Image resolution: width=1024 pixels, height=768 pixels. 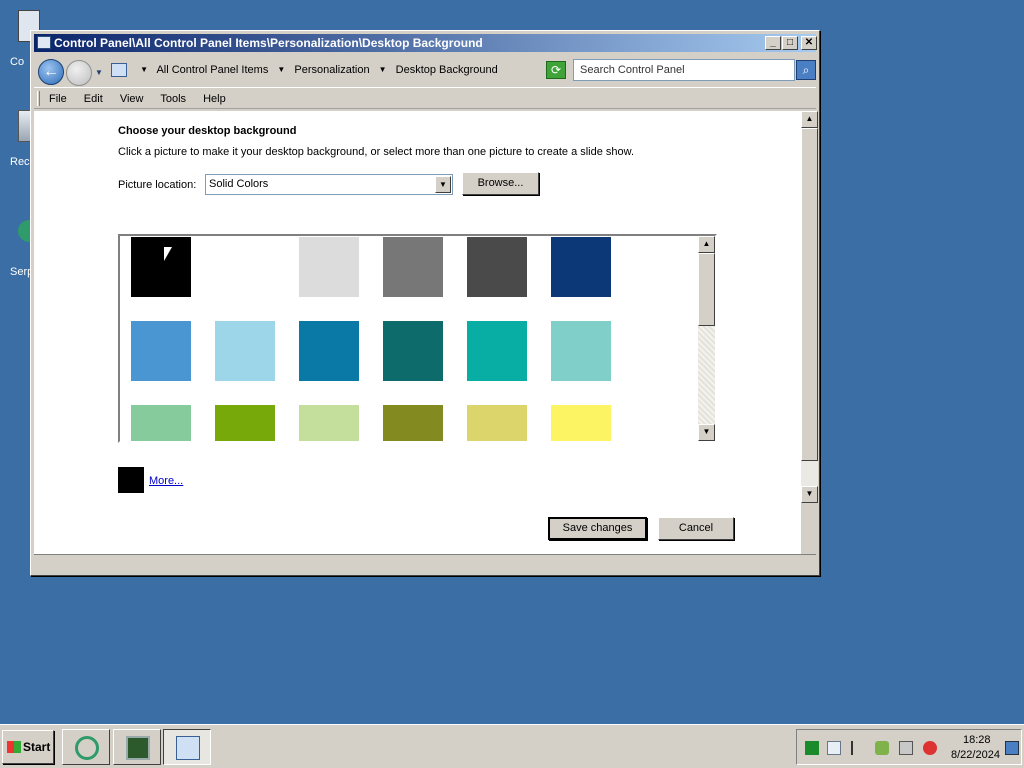 I want to click on picture-location-select: Solid Colors ▼, so click(x=329, y=184).